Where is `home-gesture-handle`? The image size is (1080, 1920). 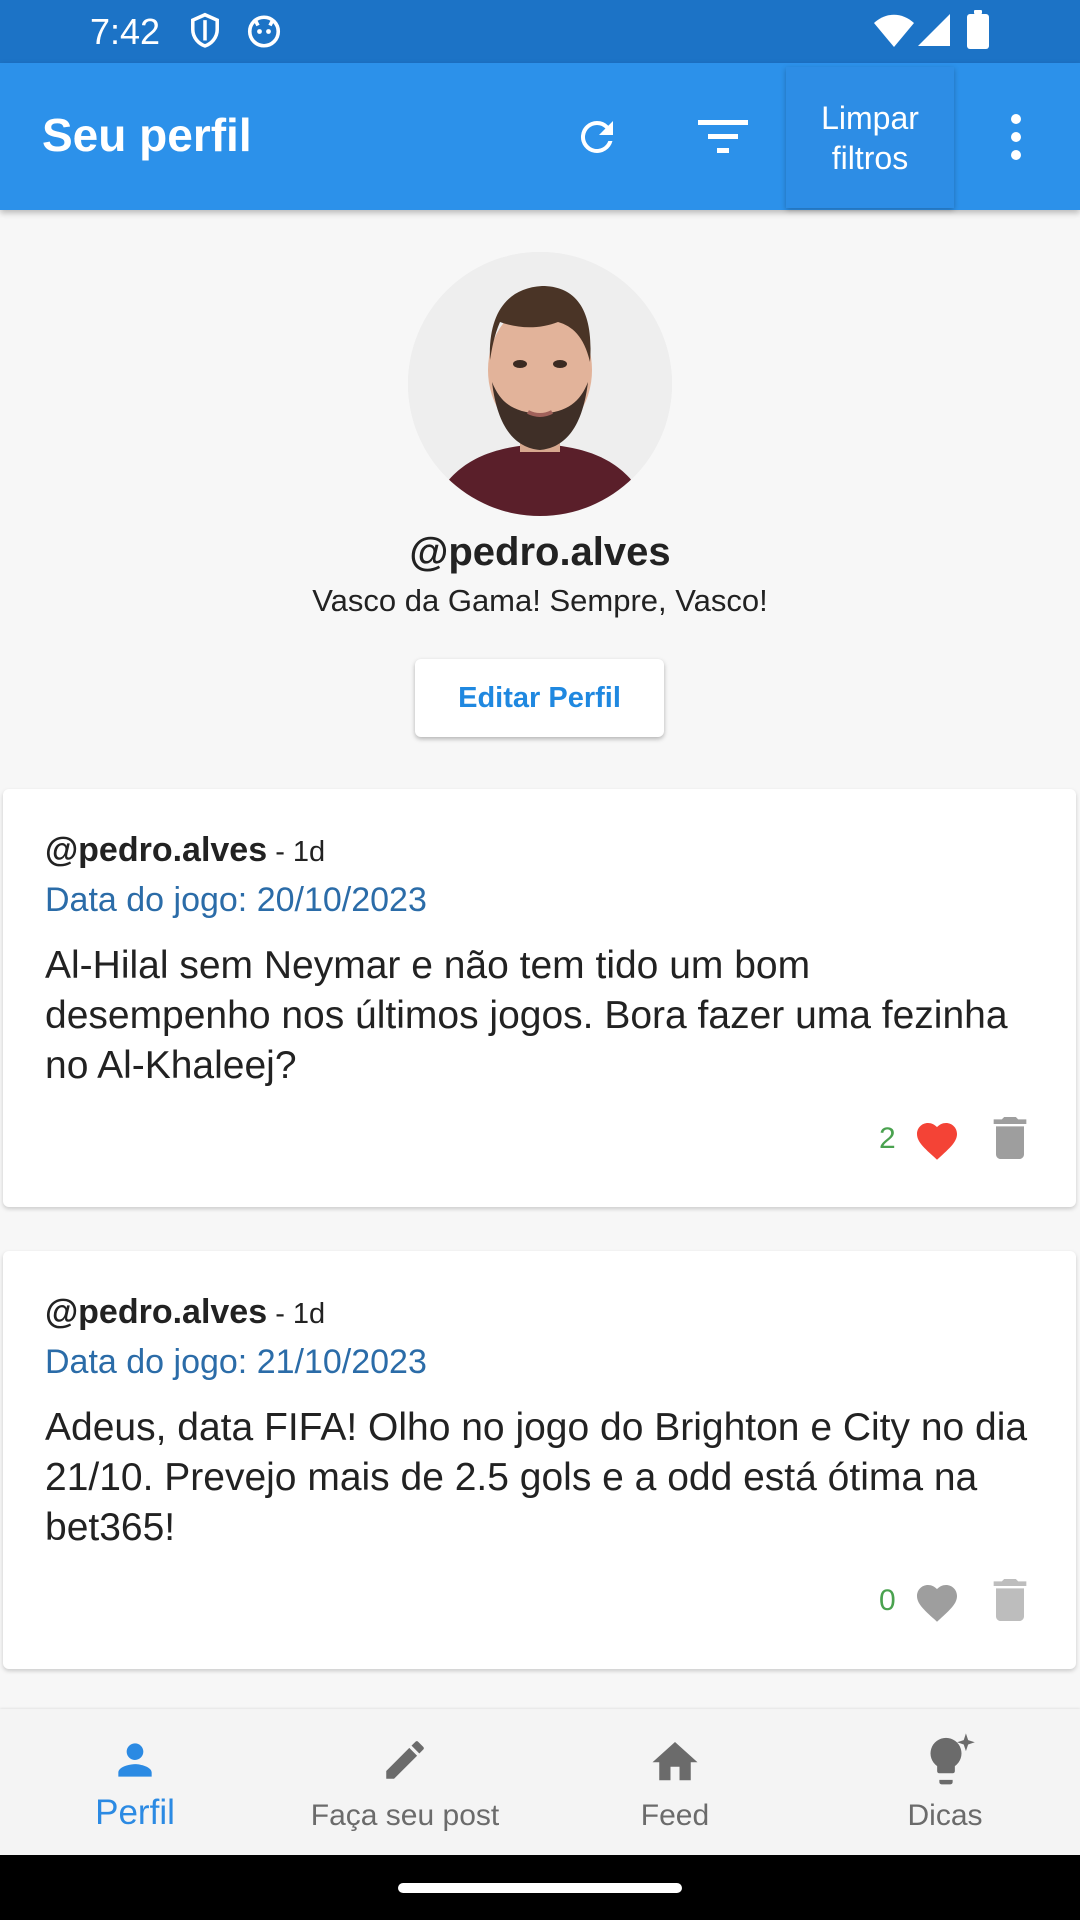
home-gesture-handle is located at coordinates (540, 1888).